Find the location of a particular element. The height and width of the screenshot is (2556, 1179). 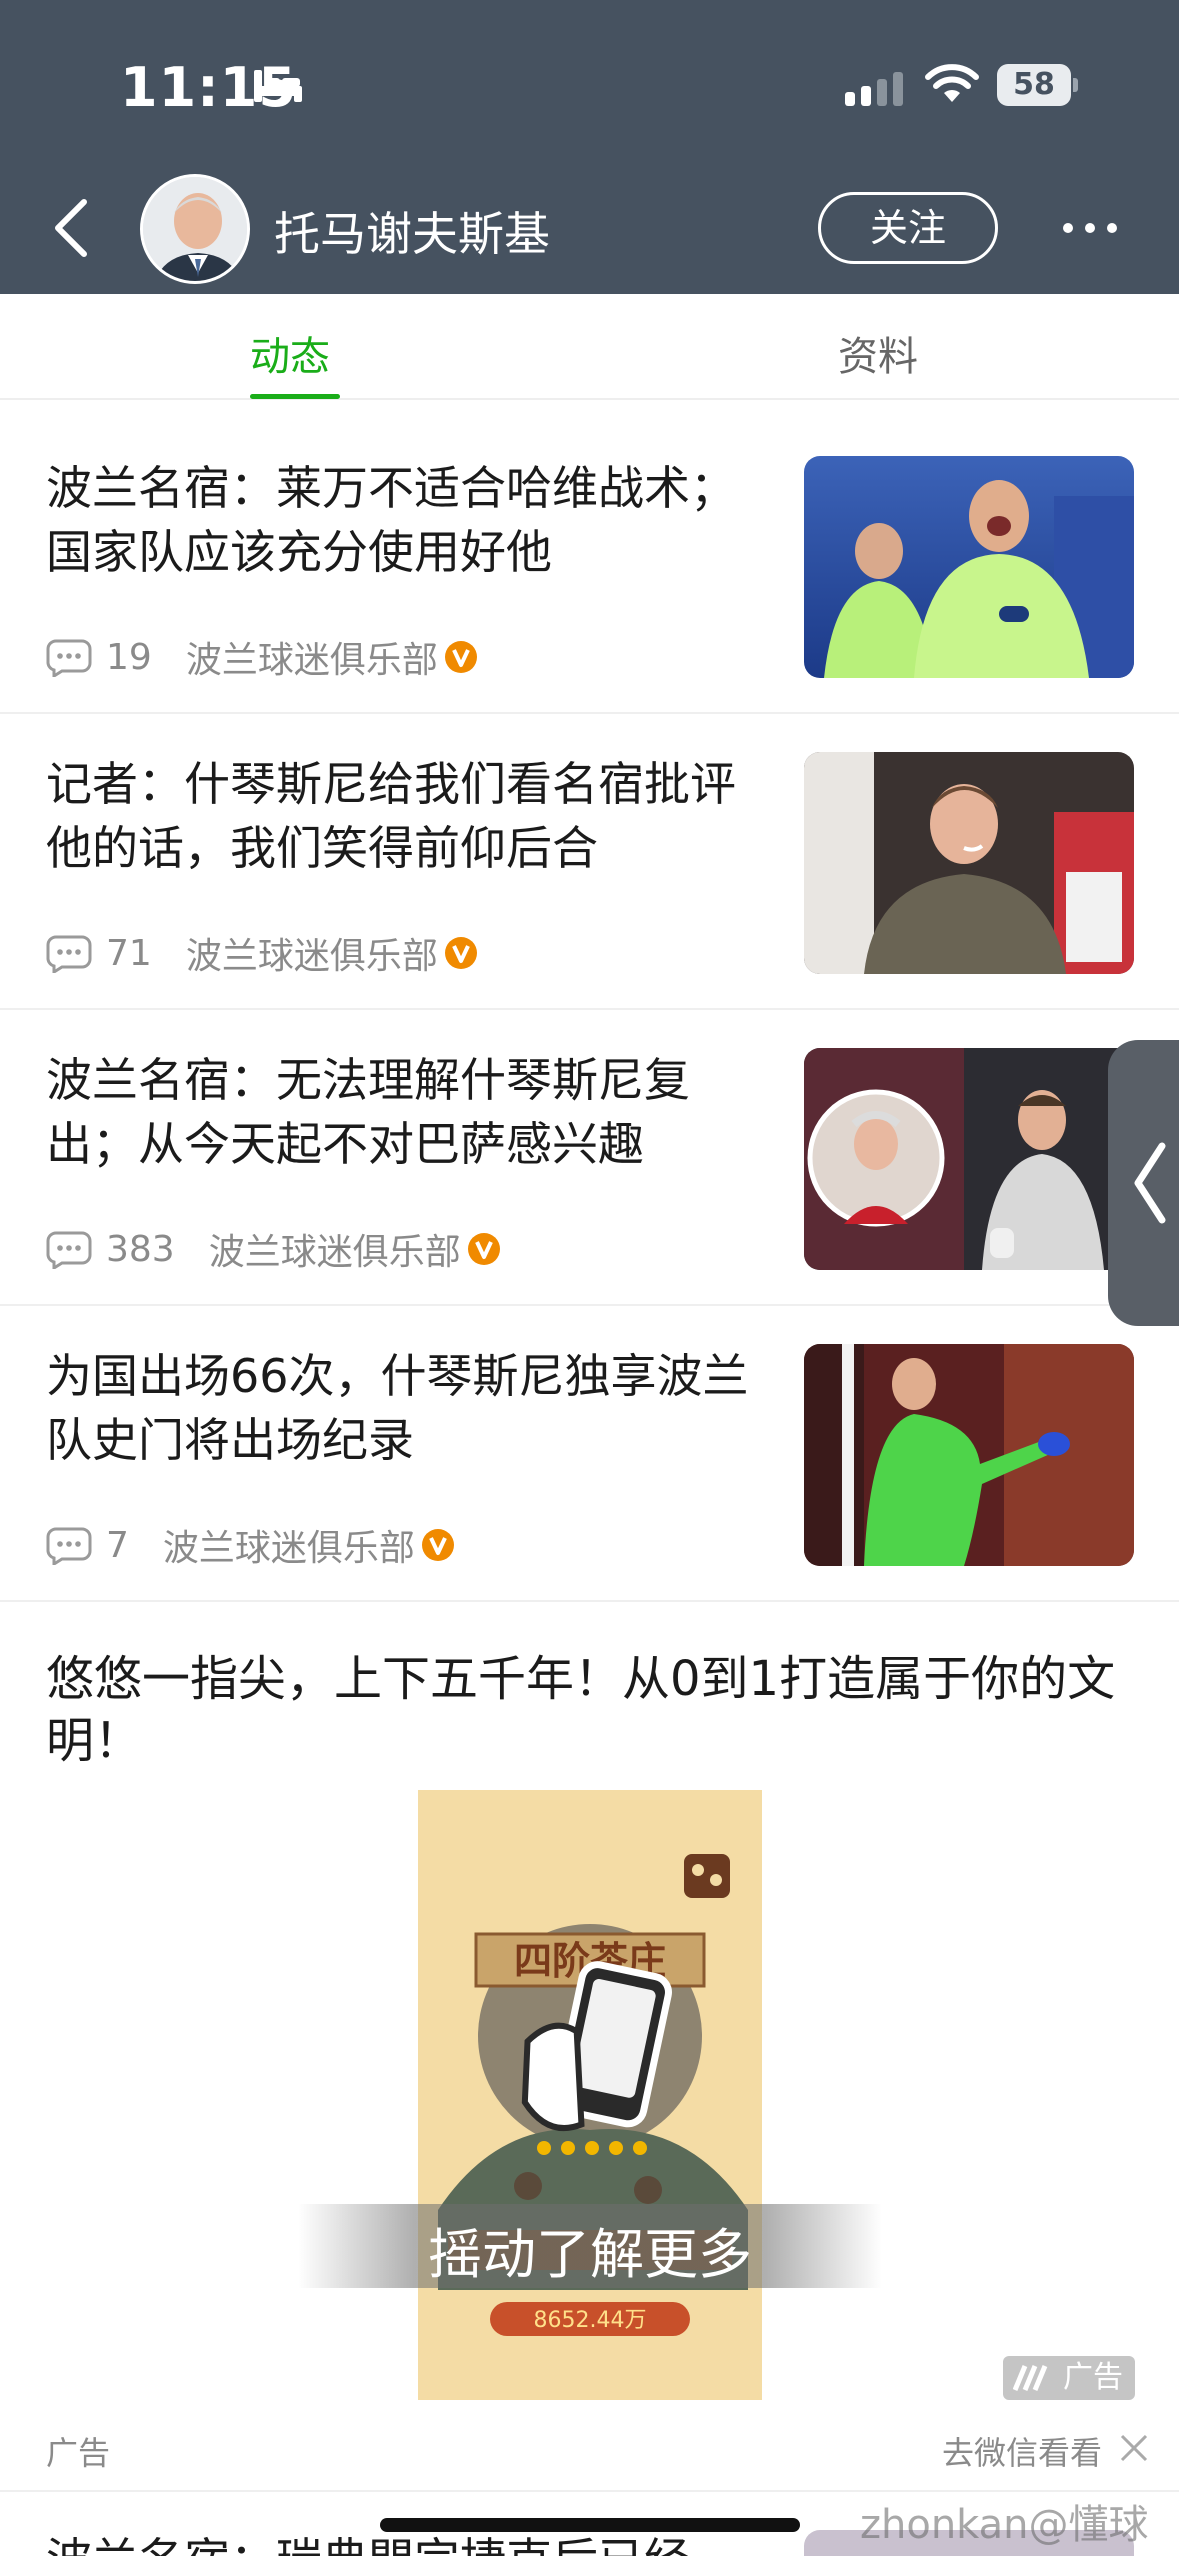

feed-item: 波兰名宿：莱万不适合哈维战术；国家队应该充分使用好他 19 波兰球迷俱乐部 is located at coordinates (589, 566).